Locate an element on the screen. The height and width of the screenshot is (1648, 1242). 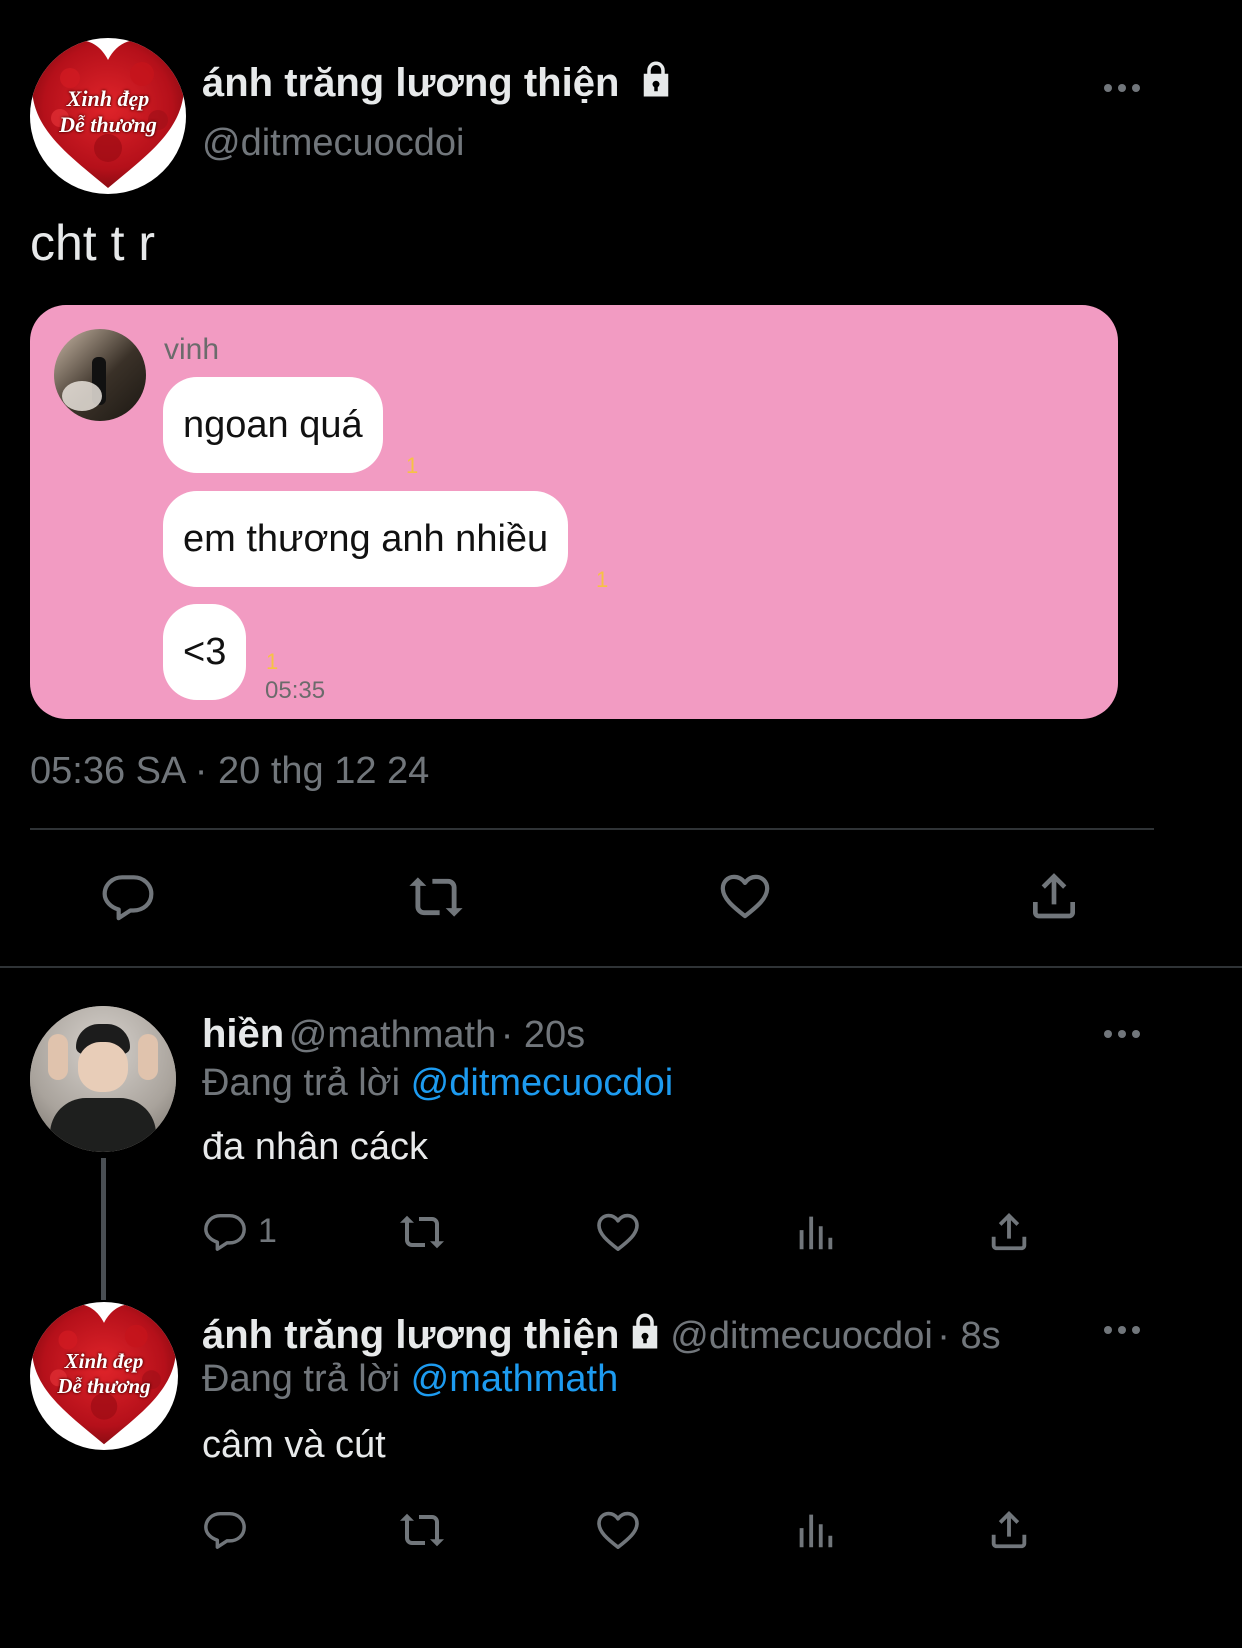
tweet-text: cht t r is located at coordinates (93, 243).